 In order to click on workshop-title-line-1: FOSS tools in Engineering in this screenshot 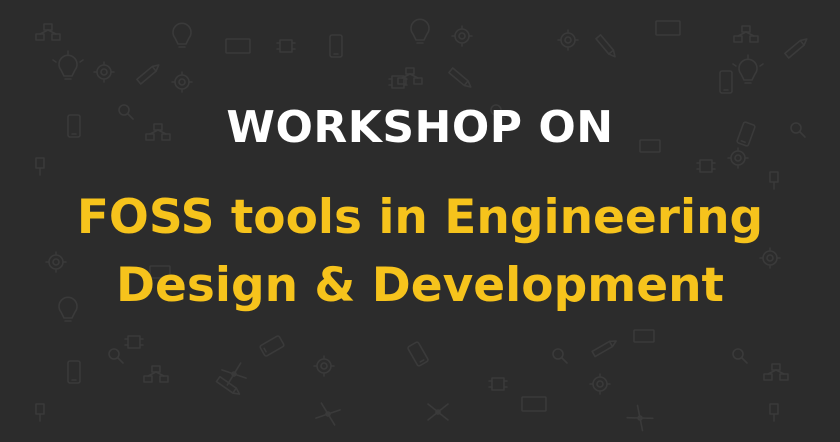, I will do `click(420, 217)`.